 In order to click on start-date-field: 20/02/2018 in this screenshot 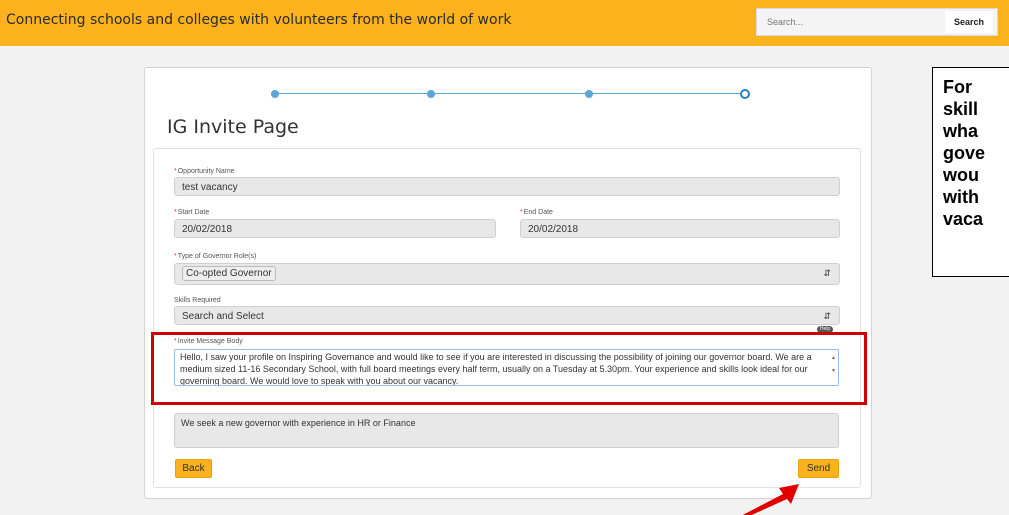, I will do `click(335, 228)`.